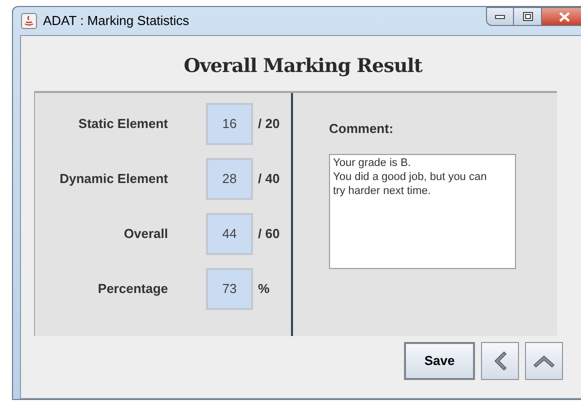  What do you see at coordinates (122, 123) in the screenshot?
I see `score-label: Static Element` at bounding box center [122, 123].